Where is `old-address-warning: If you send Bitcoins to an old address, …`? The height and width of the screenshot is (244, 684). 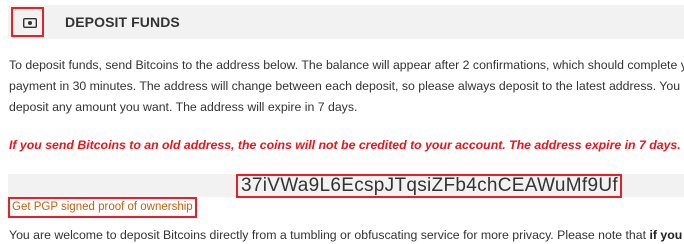 old-address-warning: If you send Bitcoins to an old address, … is located at coordinates (345, 145).